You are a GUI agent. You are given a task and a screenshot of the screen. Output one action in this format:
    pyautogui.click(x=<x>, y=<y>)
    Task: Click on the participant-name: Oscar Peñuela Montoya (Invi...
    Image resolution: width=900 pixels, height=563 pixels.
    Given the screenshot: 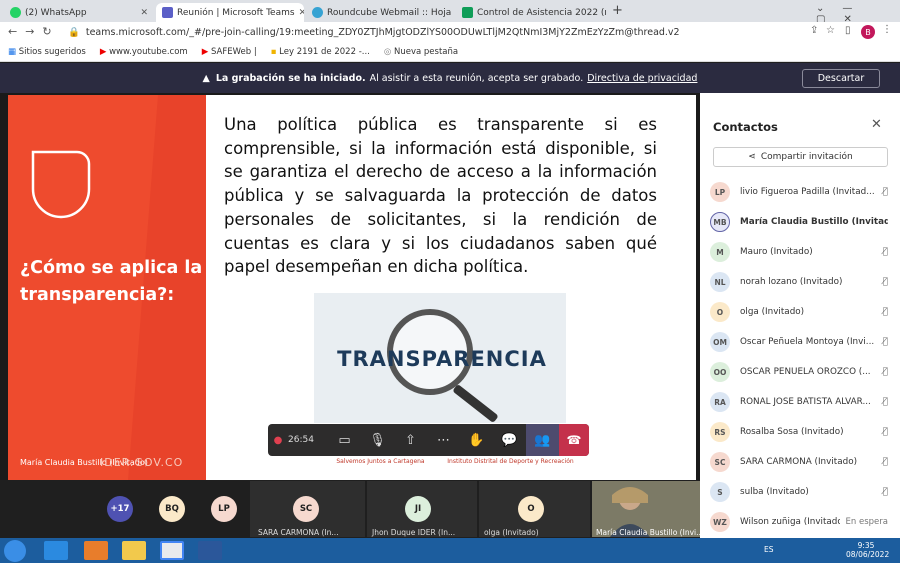 What is the action you would take?
    pyautogui.click(x=807, y=342)
    